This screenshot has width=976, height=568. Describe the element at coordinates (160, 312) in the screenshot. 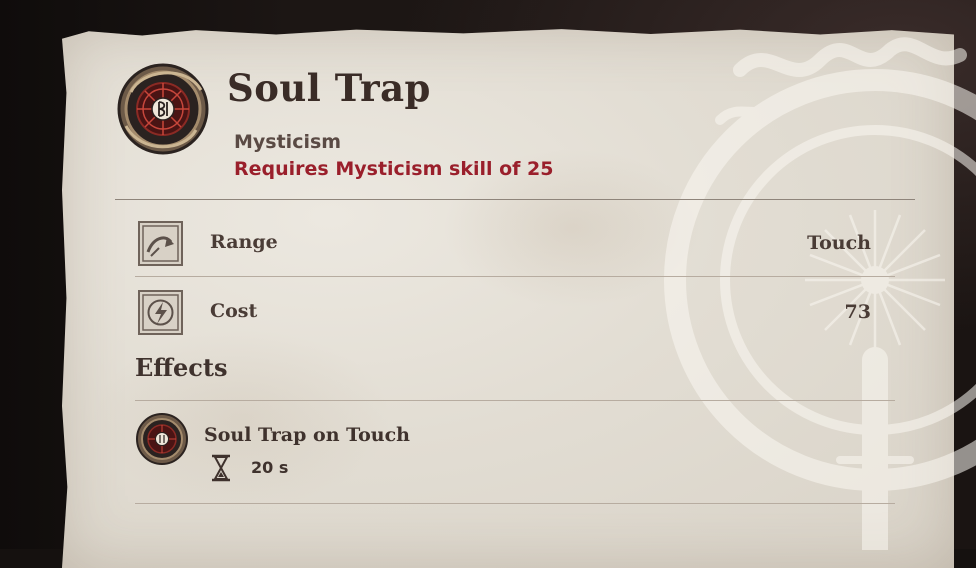

I see `magicka-bolt-icon` at that location.